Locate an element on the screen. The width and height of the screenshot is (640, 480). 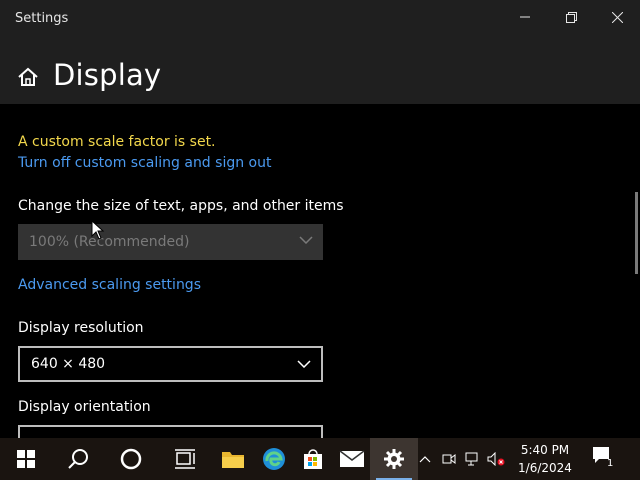
windows-logo-icon is located at coordinates (26, 459).